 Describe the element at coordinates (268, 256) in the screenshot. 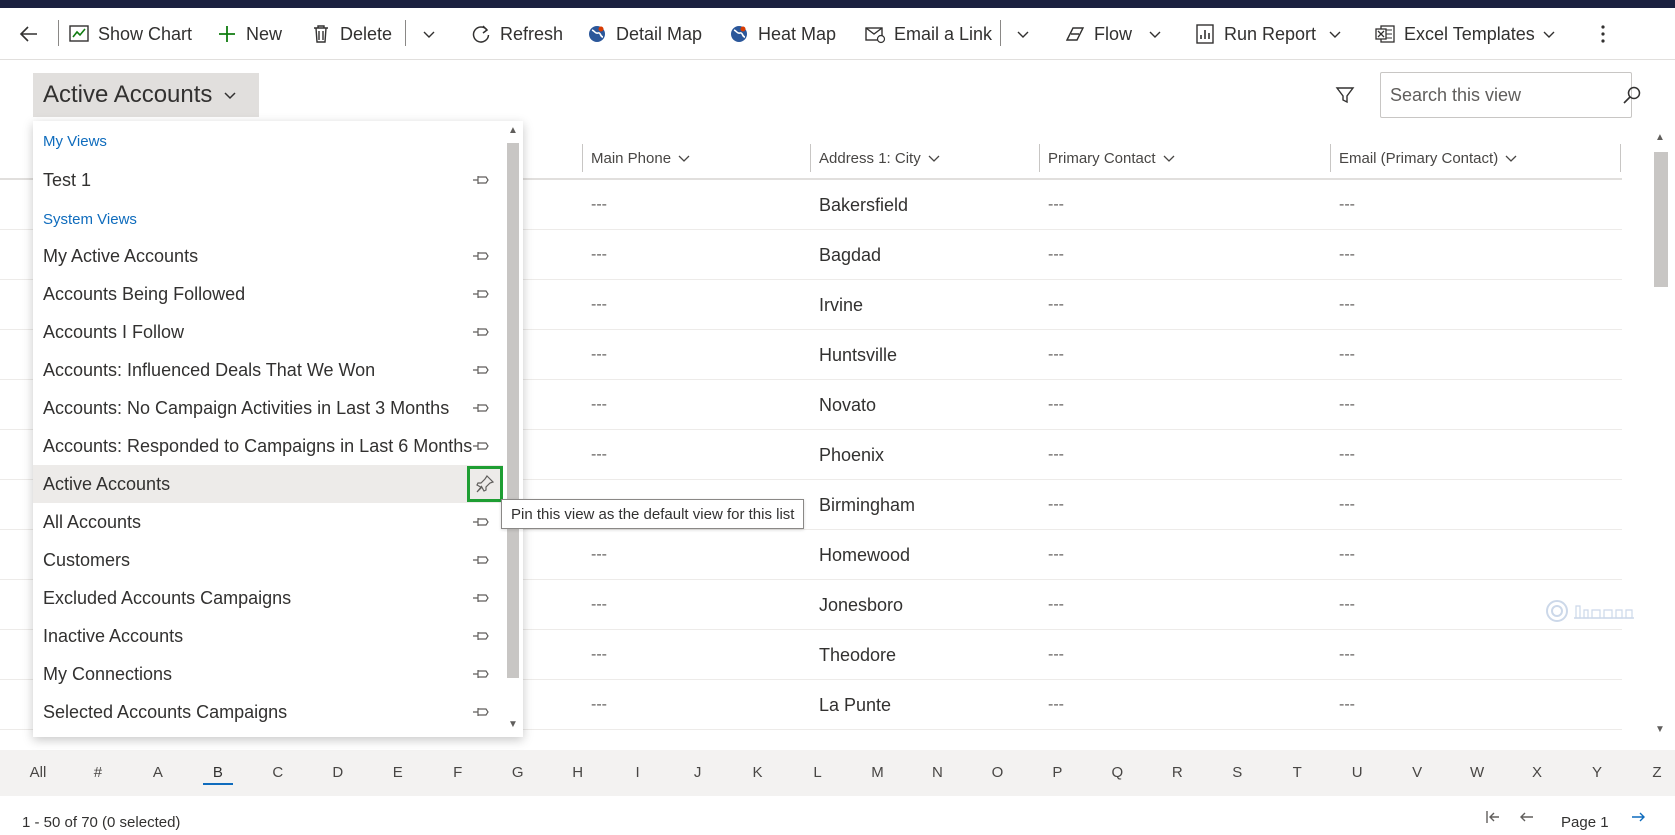

I see `view-item-my-active-accounts: My Active Accounts` at that location.